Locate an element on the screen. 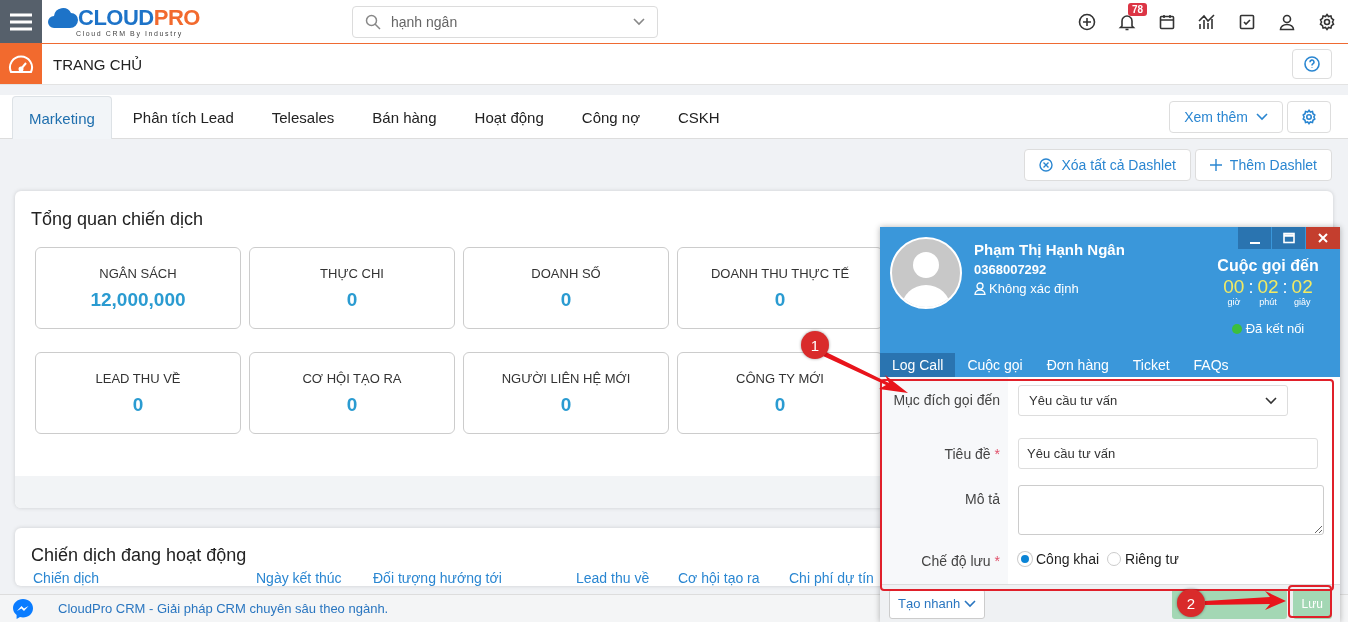 Image resolution: width=1348 pixels, height=622 pixels. stat-label: DOANH THU THỰC TẾ is located at coordinates (780, 273).